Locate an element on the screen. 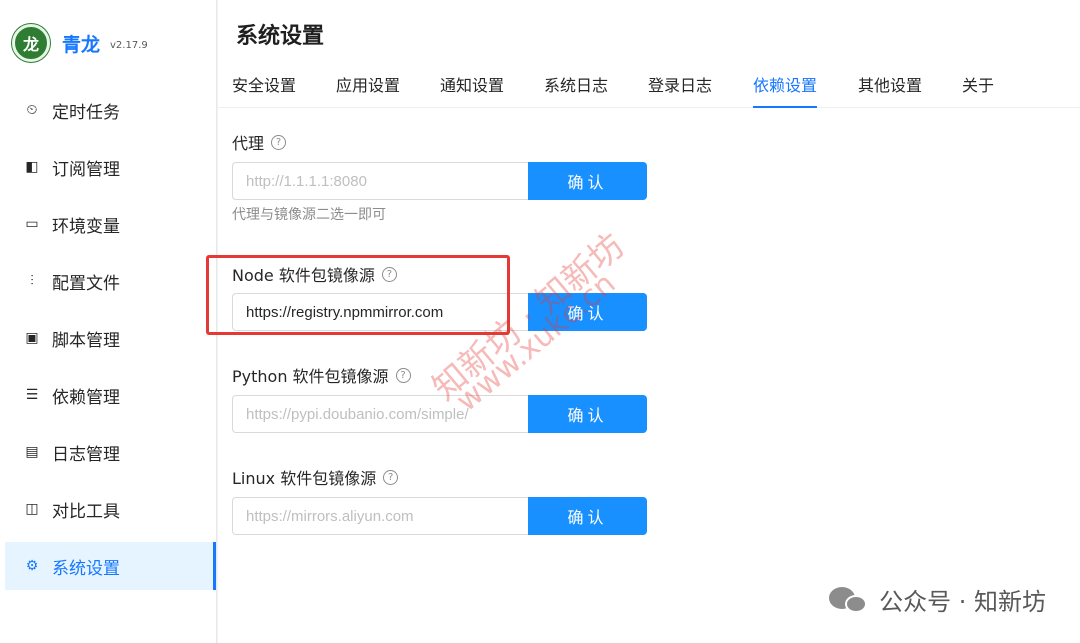 The image size is (1080, 643). sliders-icon: ⫶ is located at coordinates (32, 281).